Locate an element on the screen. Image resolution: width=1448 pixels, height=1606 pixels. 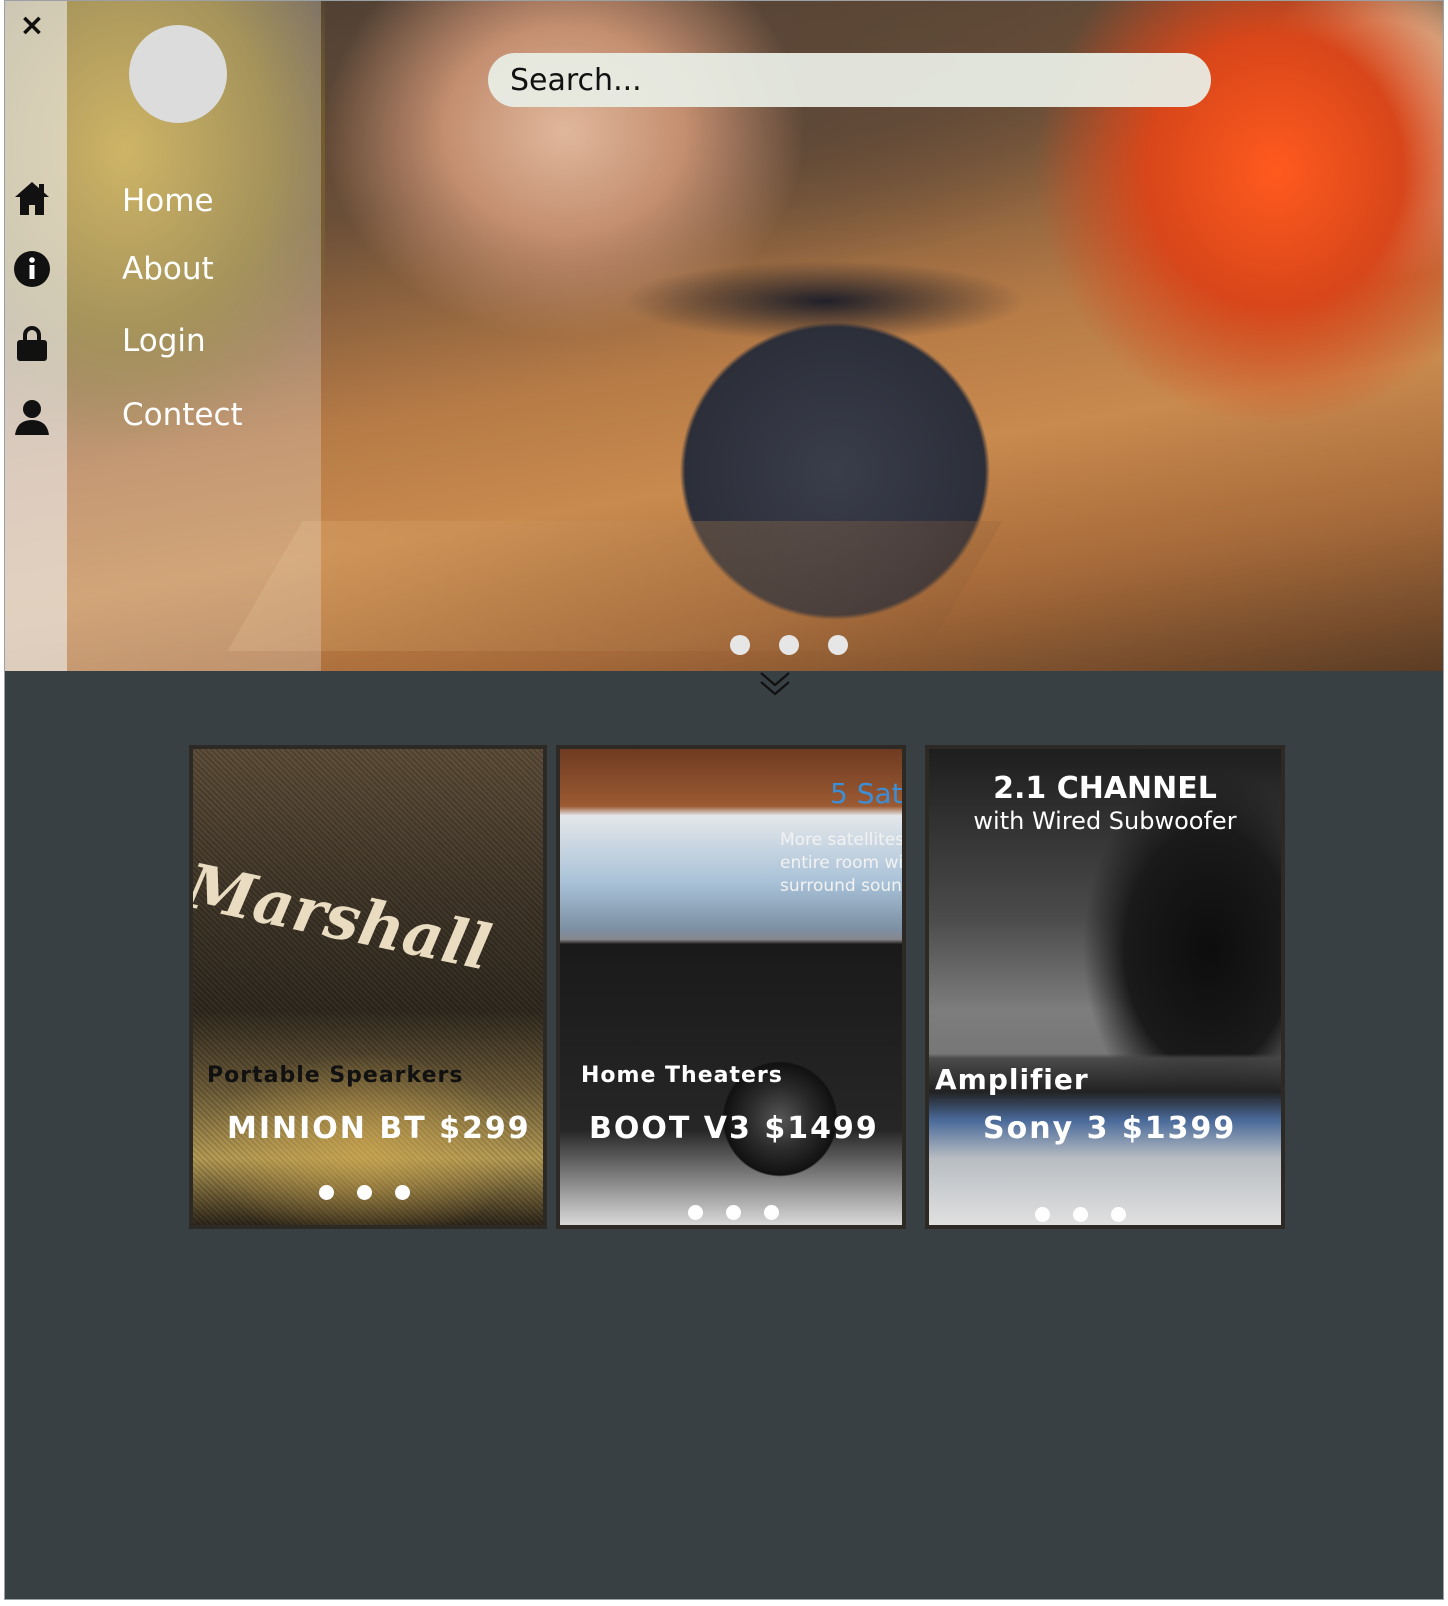
brand-logo: Marshall is located at coordinates (345, 917).